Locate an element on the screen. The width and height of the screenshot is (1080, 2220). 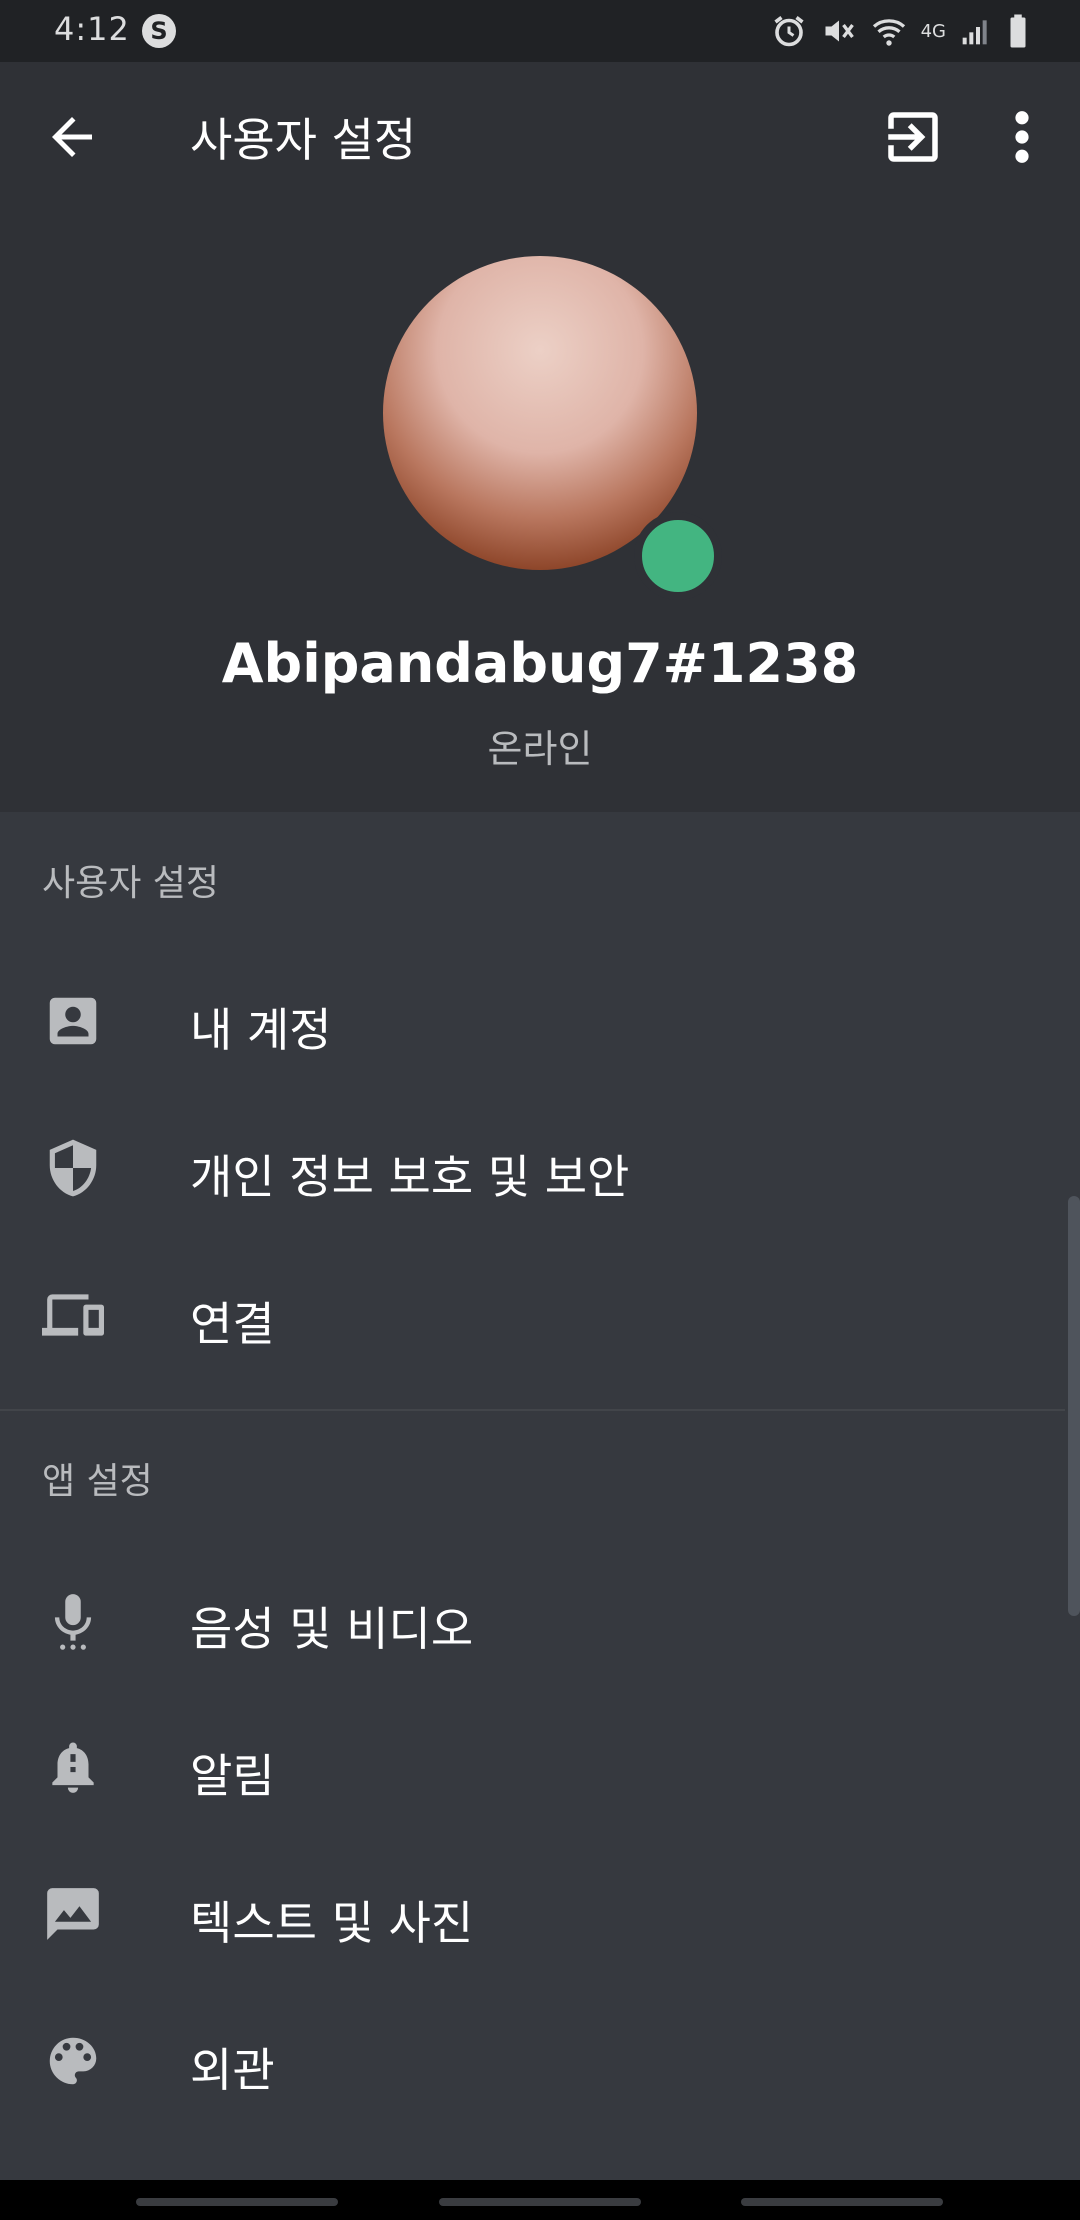
palette-icon is located at coordinates (73, 2061).